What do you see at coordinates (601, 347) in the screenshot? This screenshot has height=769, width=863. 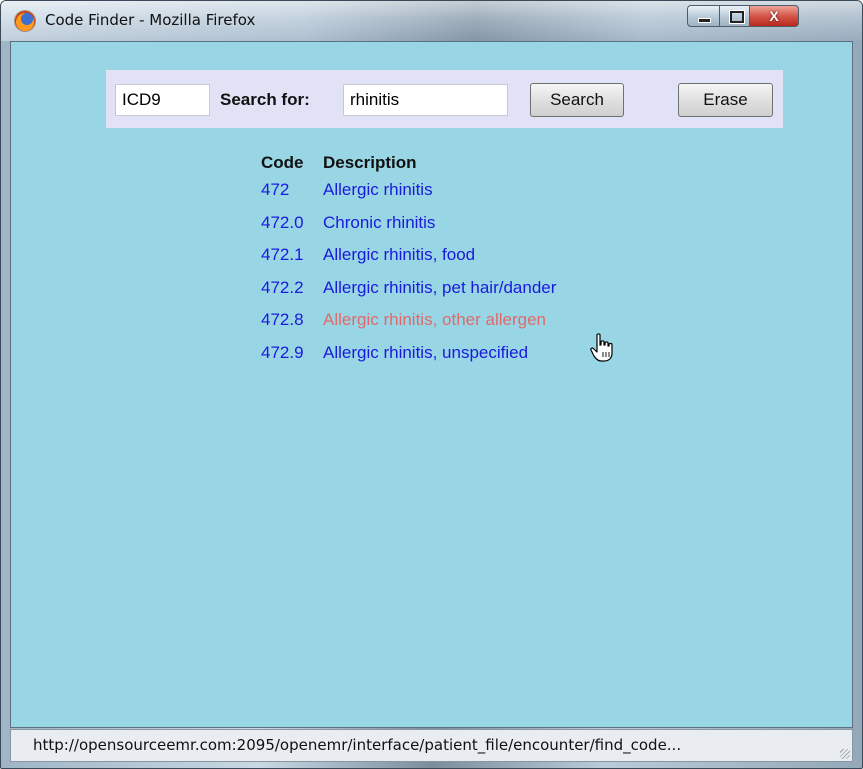 I see `hand-cursor-icon` at bounding box center [601, 347].